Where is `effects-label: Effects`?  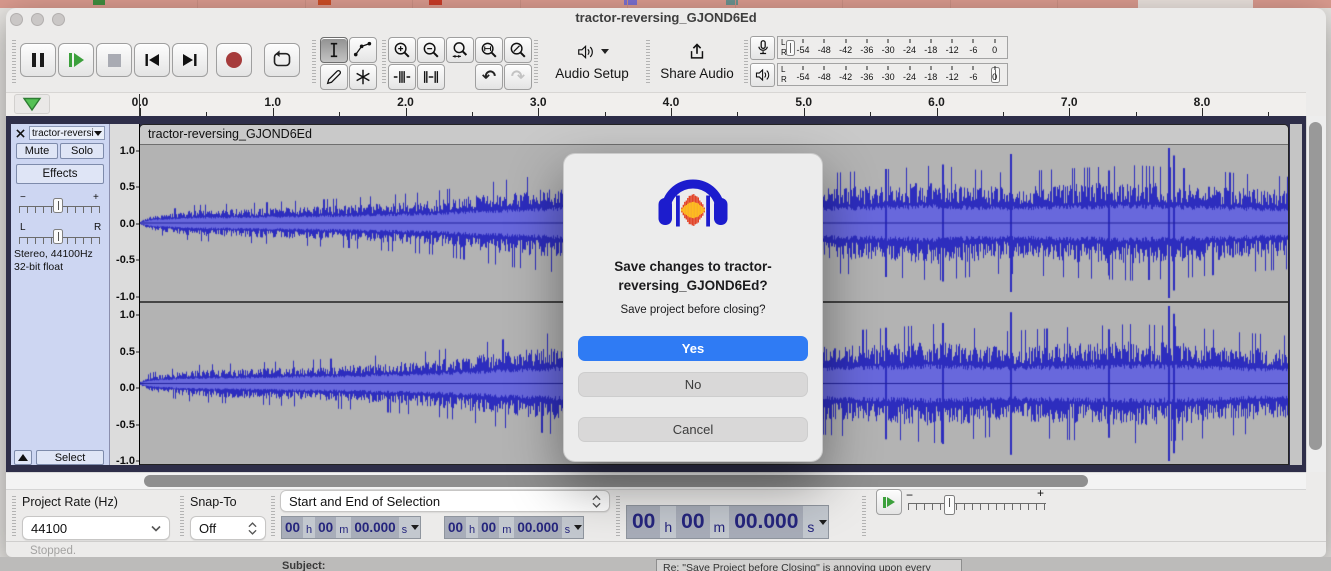
effects-label: Effects is located at coordinates (60, 174).